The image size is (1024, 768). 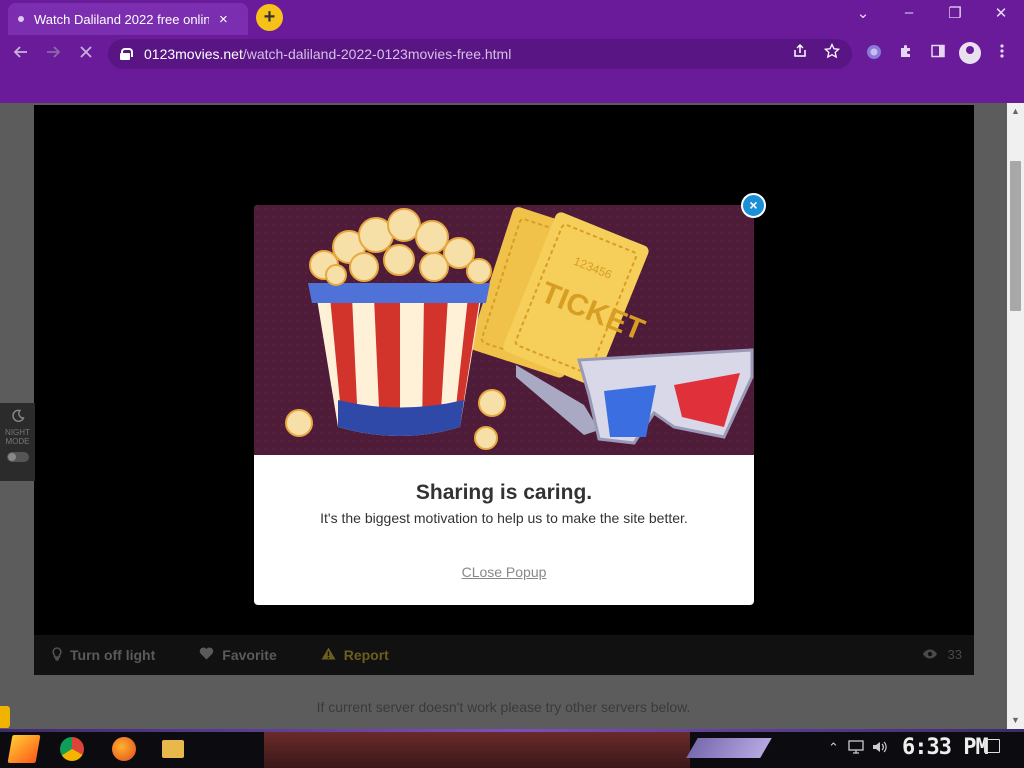 I want to click on tab-close-icon: ×, so click(x=223, y=19).